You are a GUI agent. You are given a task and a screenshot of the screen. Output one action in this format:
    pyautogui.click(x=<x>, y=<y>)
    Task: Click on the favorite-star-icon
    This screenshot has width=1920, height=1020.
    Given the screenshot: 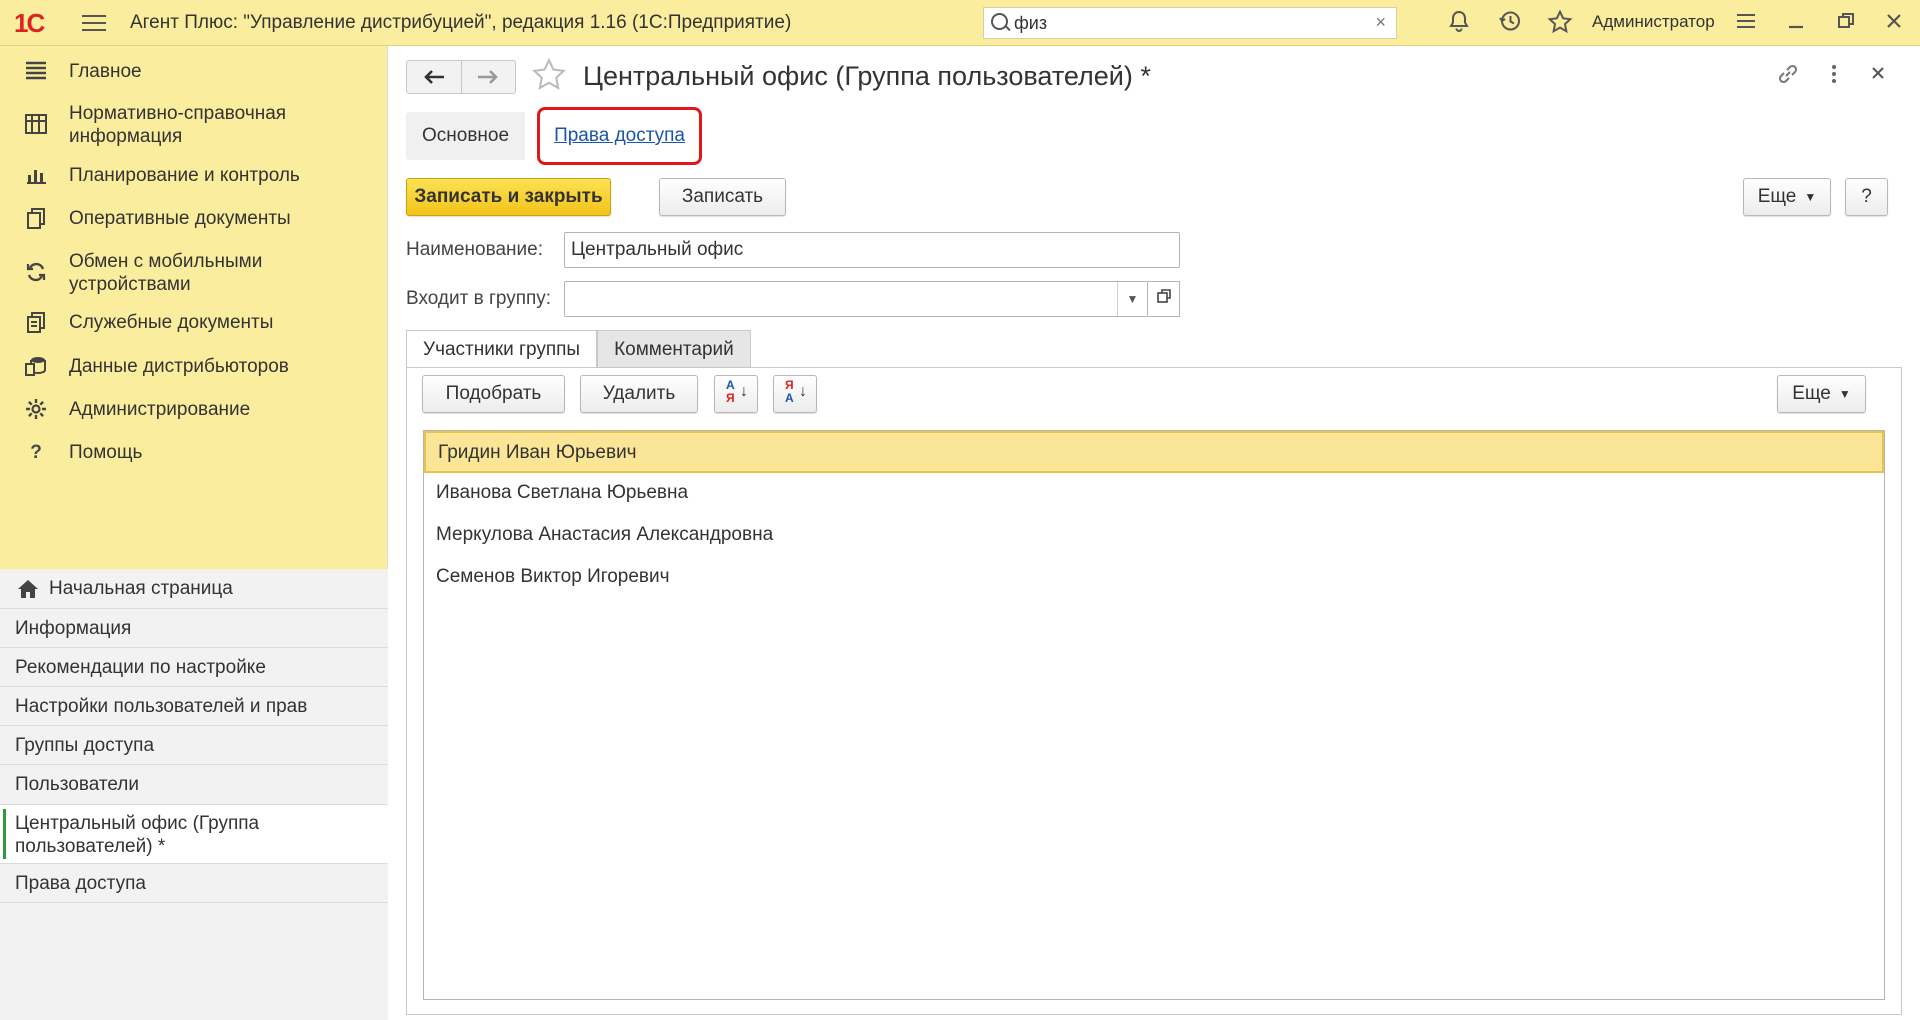 What is the action you would take?
    pyautogui.click(x=549, y=78)
    